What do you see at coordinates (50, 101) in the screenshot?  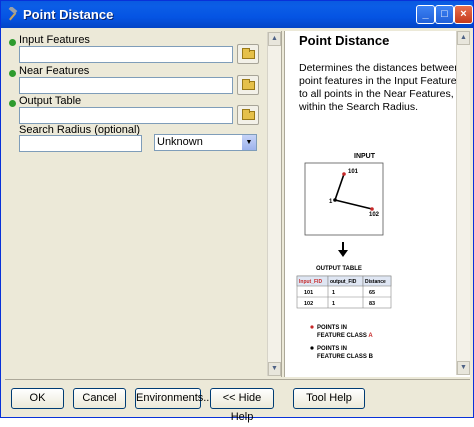 I see `output-table-label: Output Table` at bounding box center [50, 101].